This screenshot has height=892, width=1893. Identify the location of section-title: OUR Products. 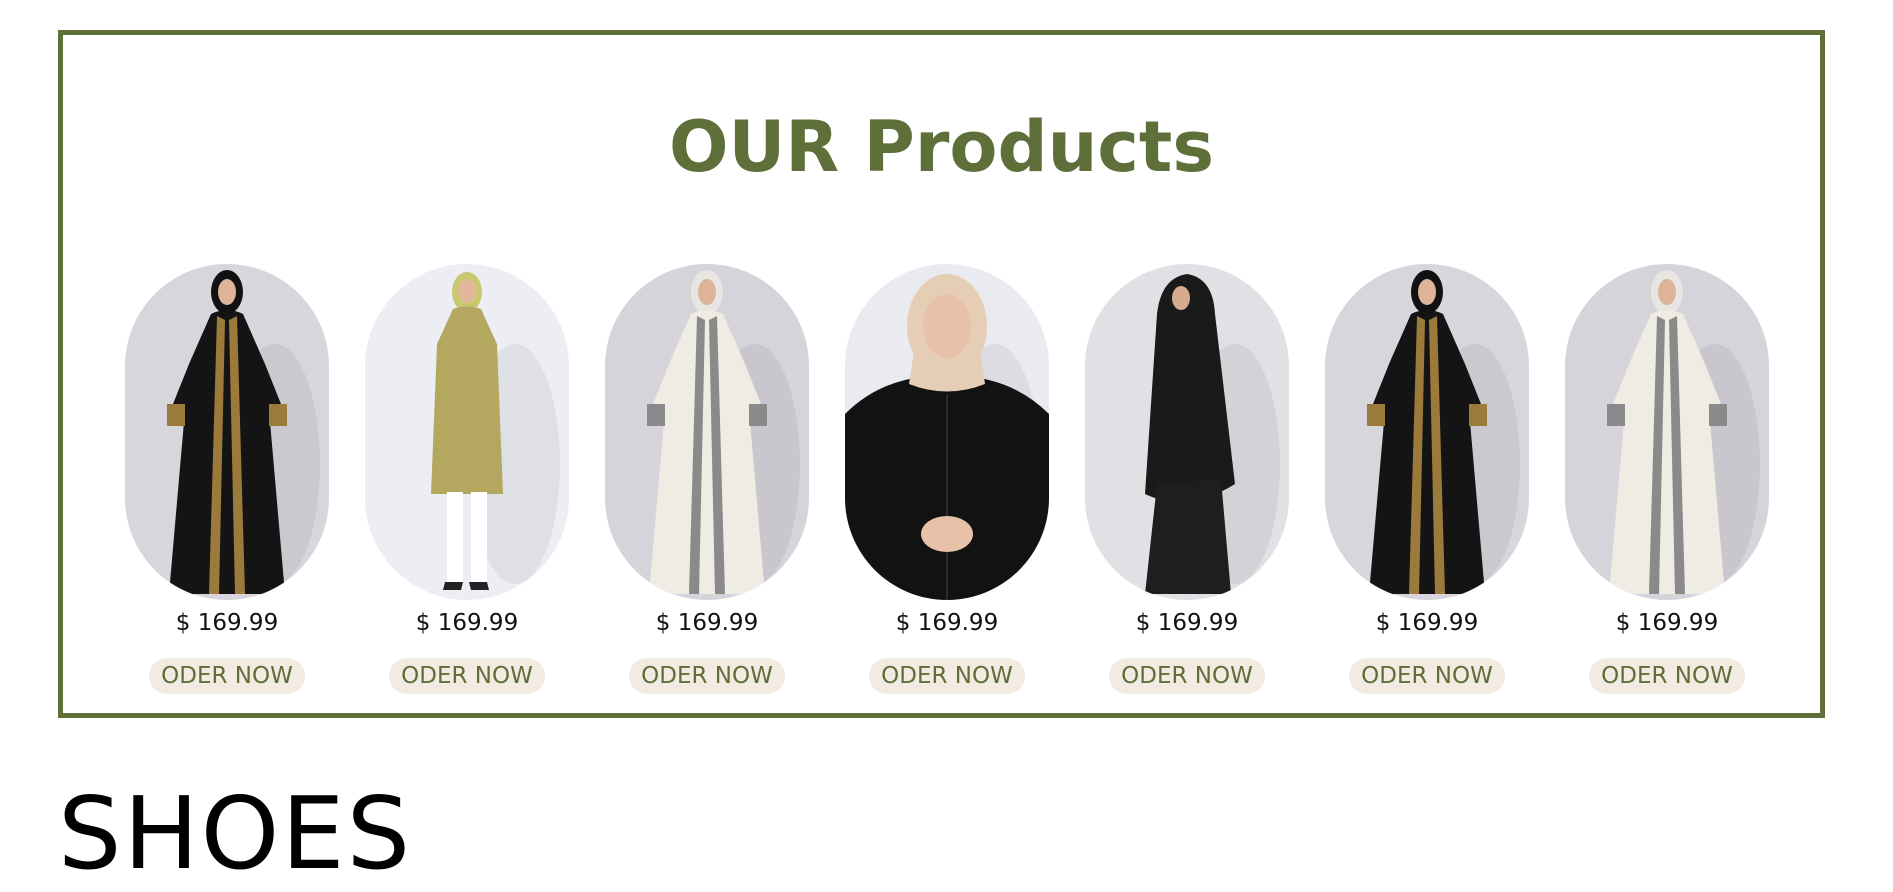
(941, 147).